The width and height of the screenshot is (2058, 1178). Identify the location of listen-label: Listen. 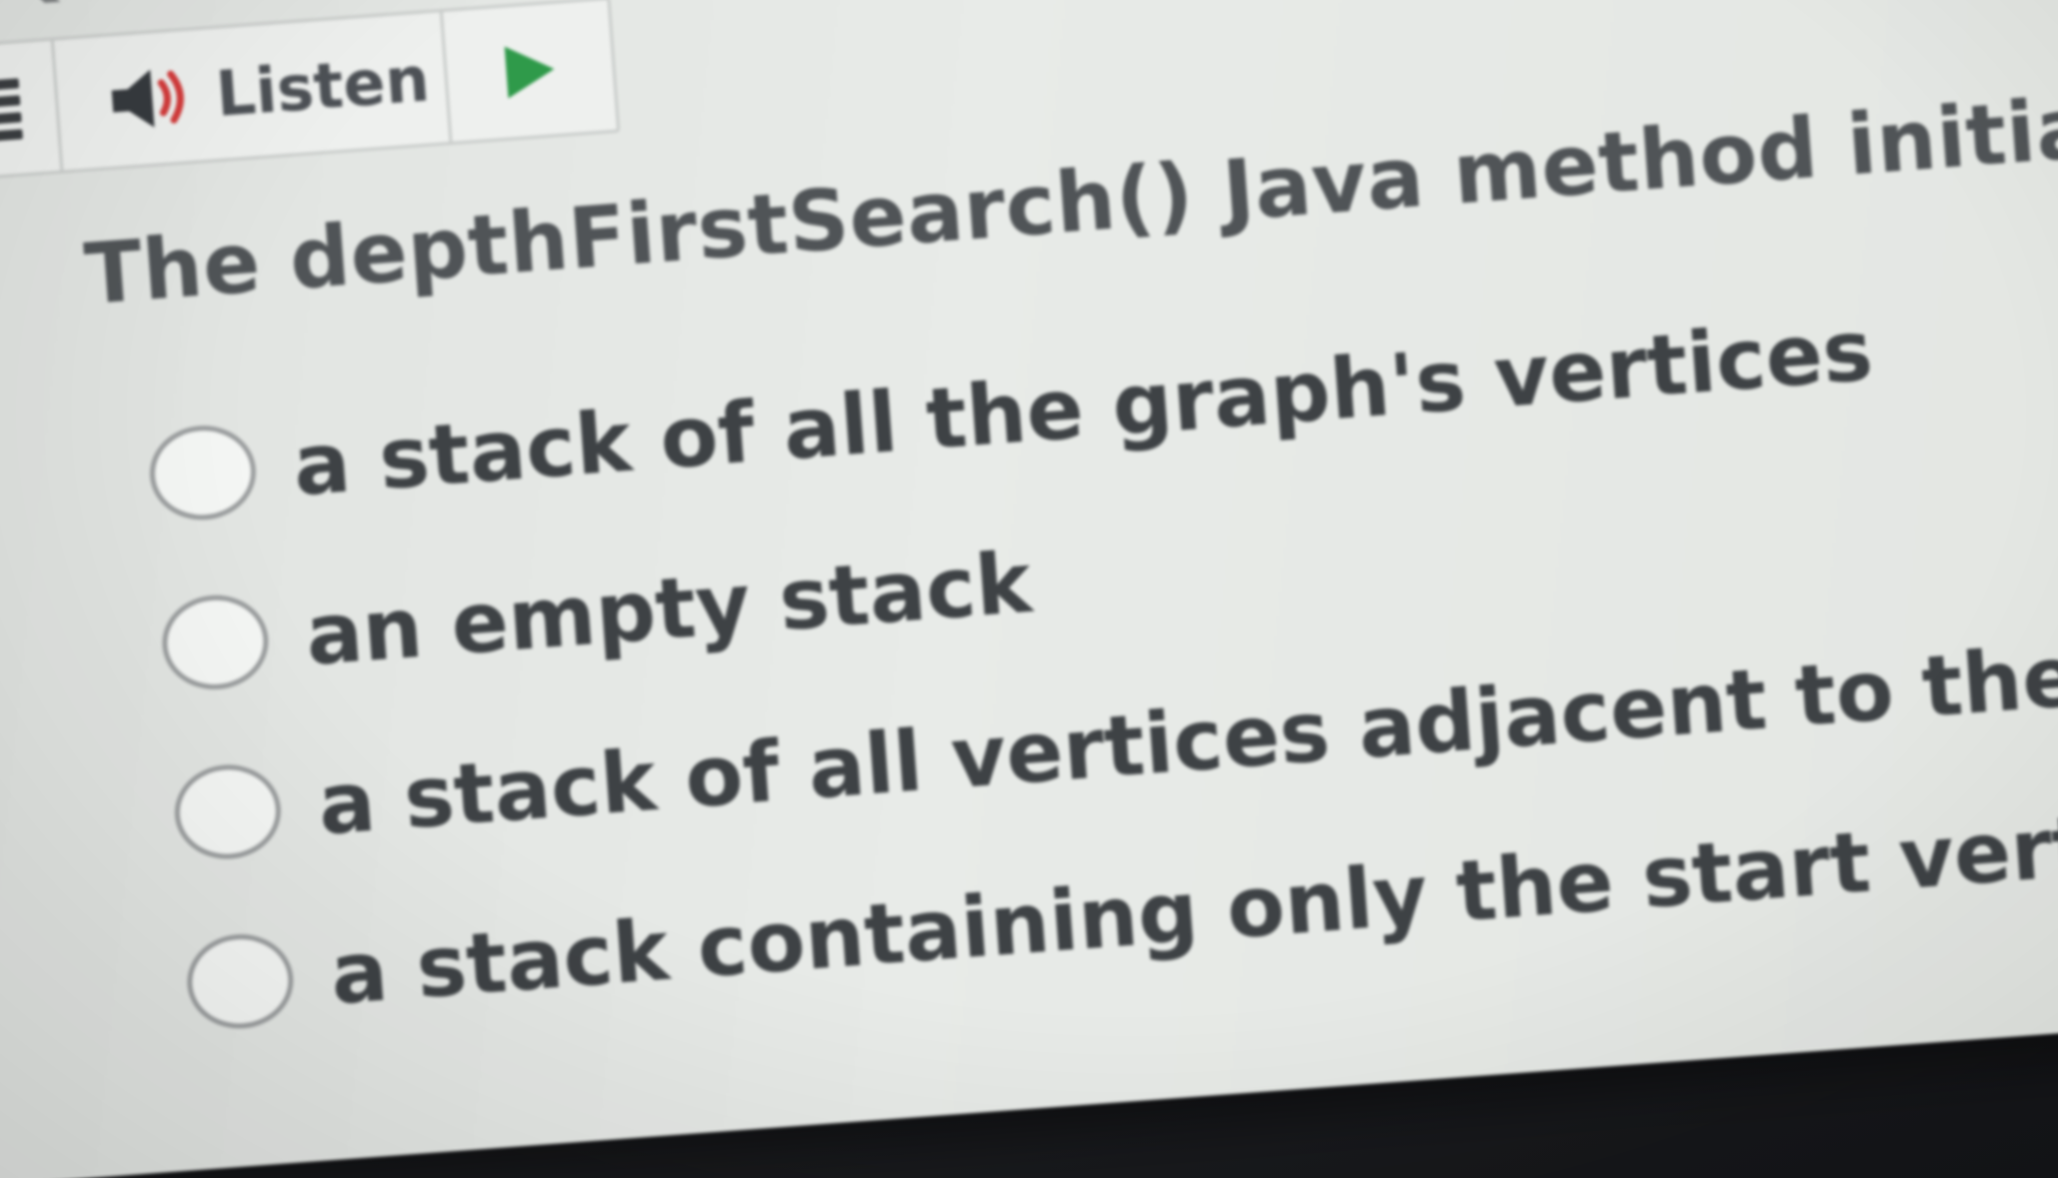
(322, 86).